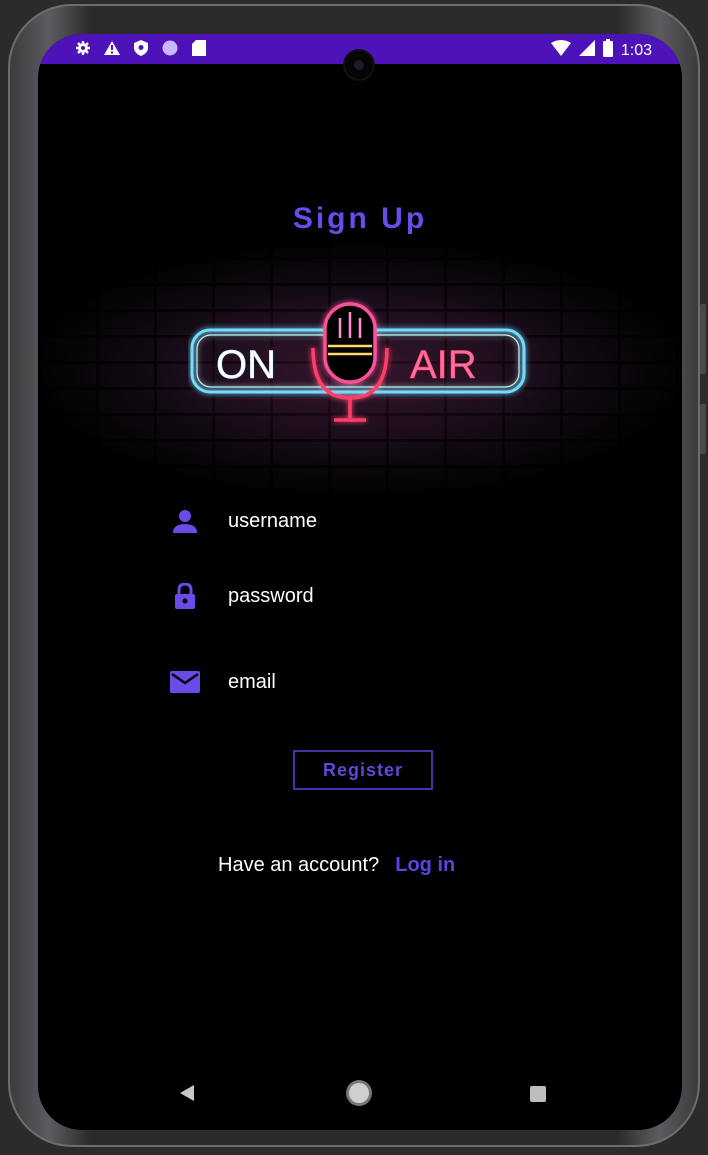  I want to click on email-field: email, so click(223, 682).